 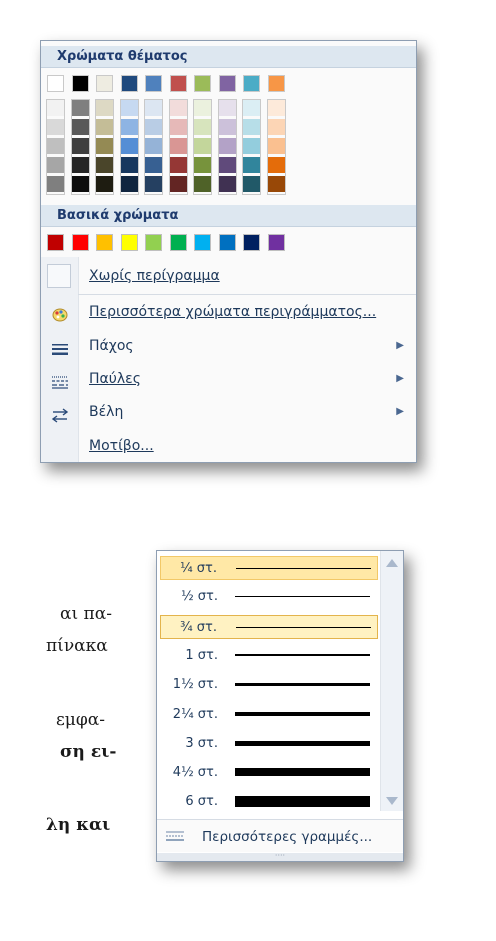 I want to click on line-weight-option: 4½ στ., so click(x=269, y=773).